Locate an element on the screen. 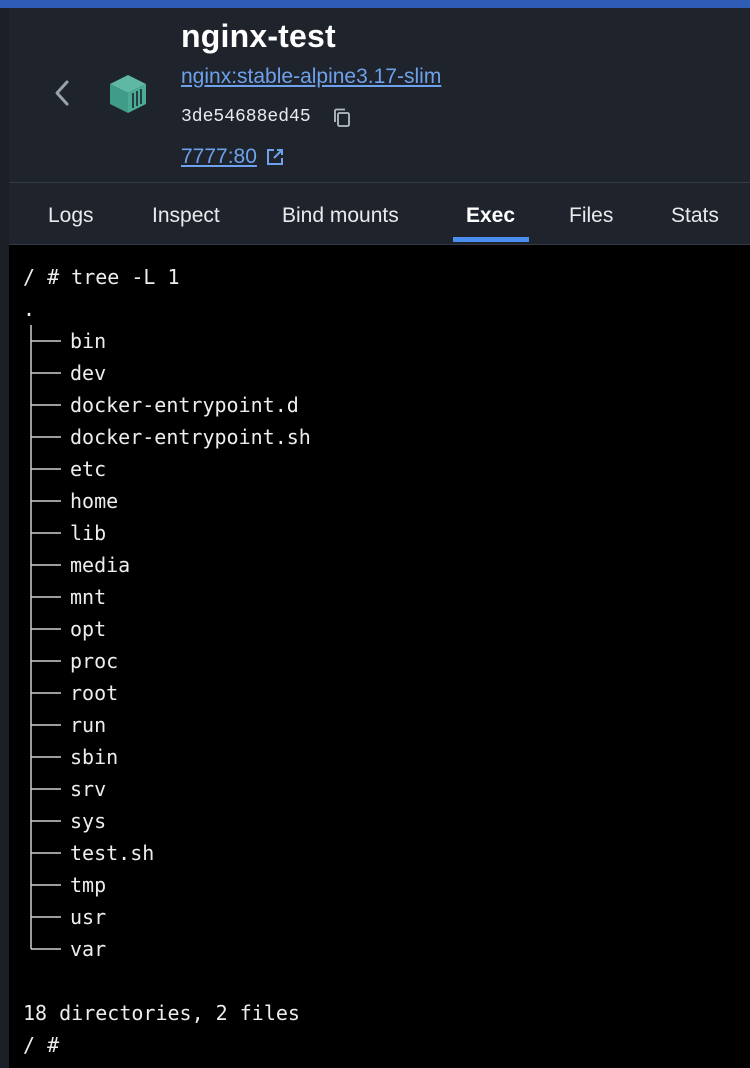  tree-entry-name: root is located at coordinates (94, 693).